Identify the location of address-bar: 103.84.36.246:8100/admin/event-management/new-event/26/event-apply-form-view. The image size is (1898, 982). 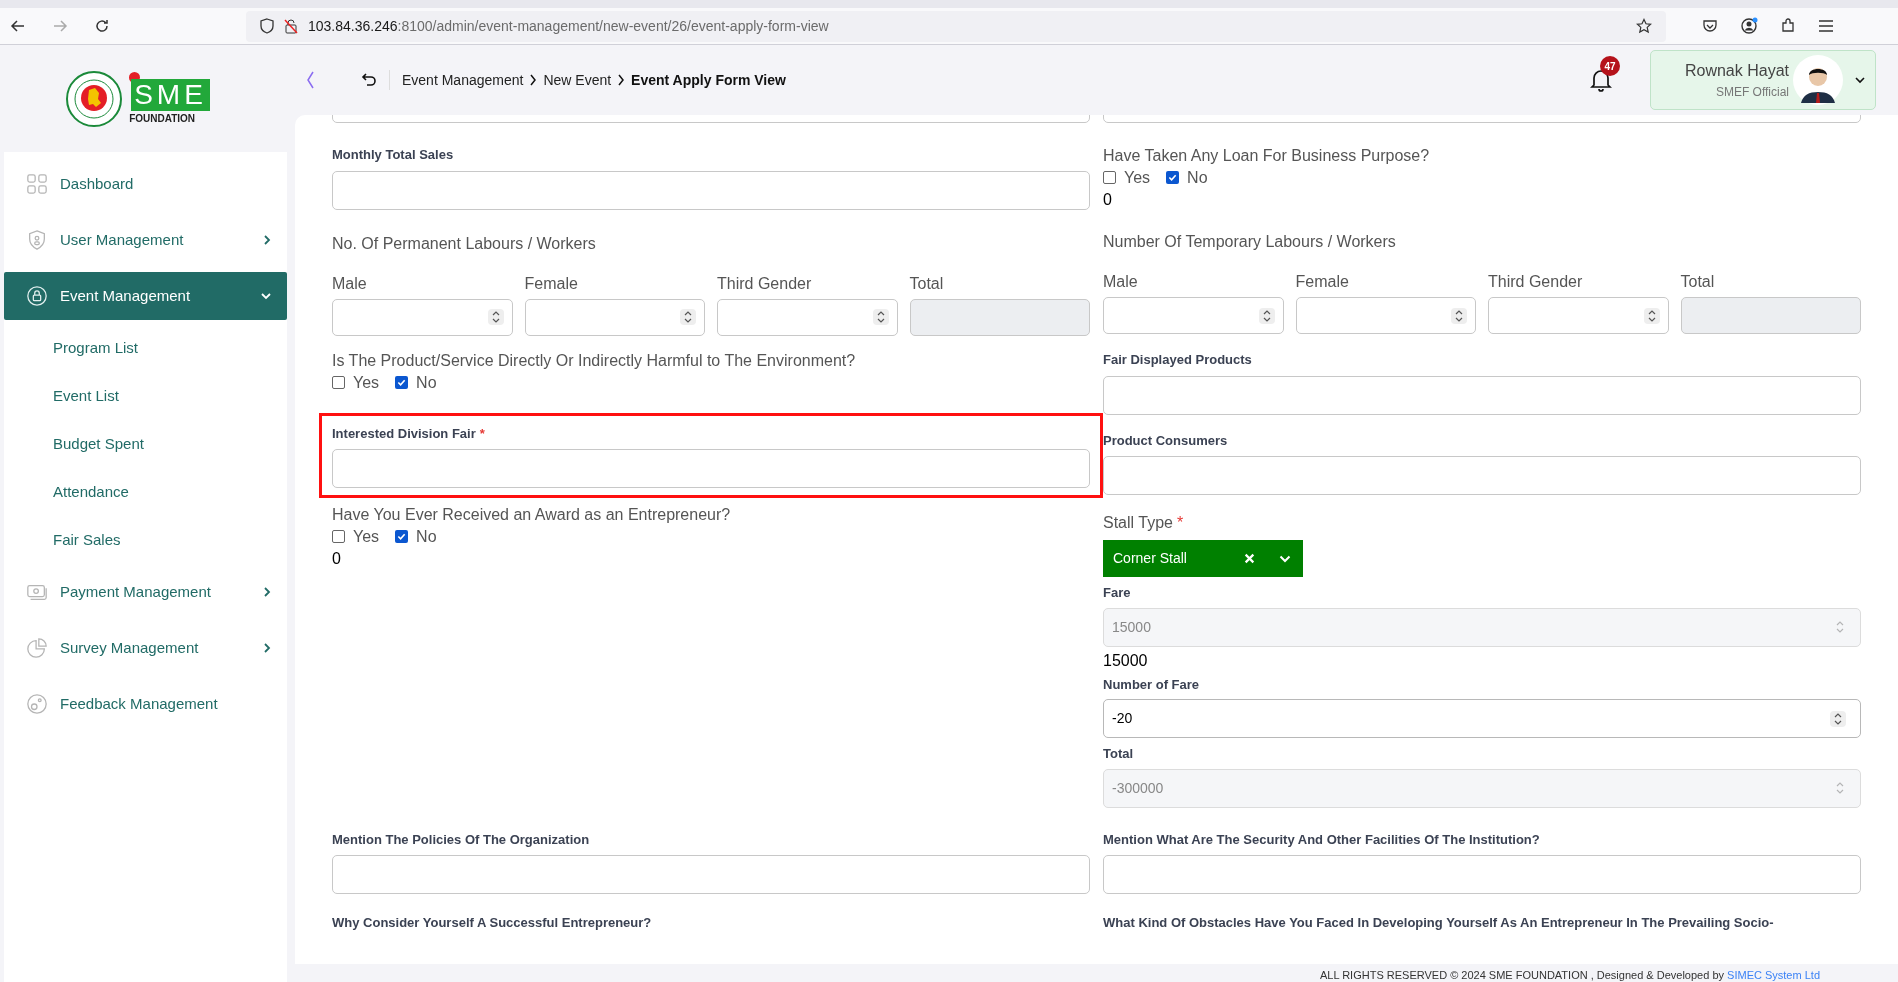
(956, 26).